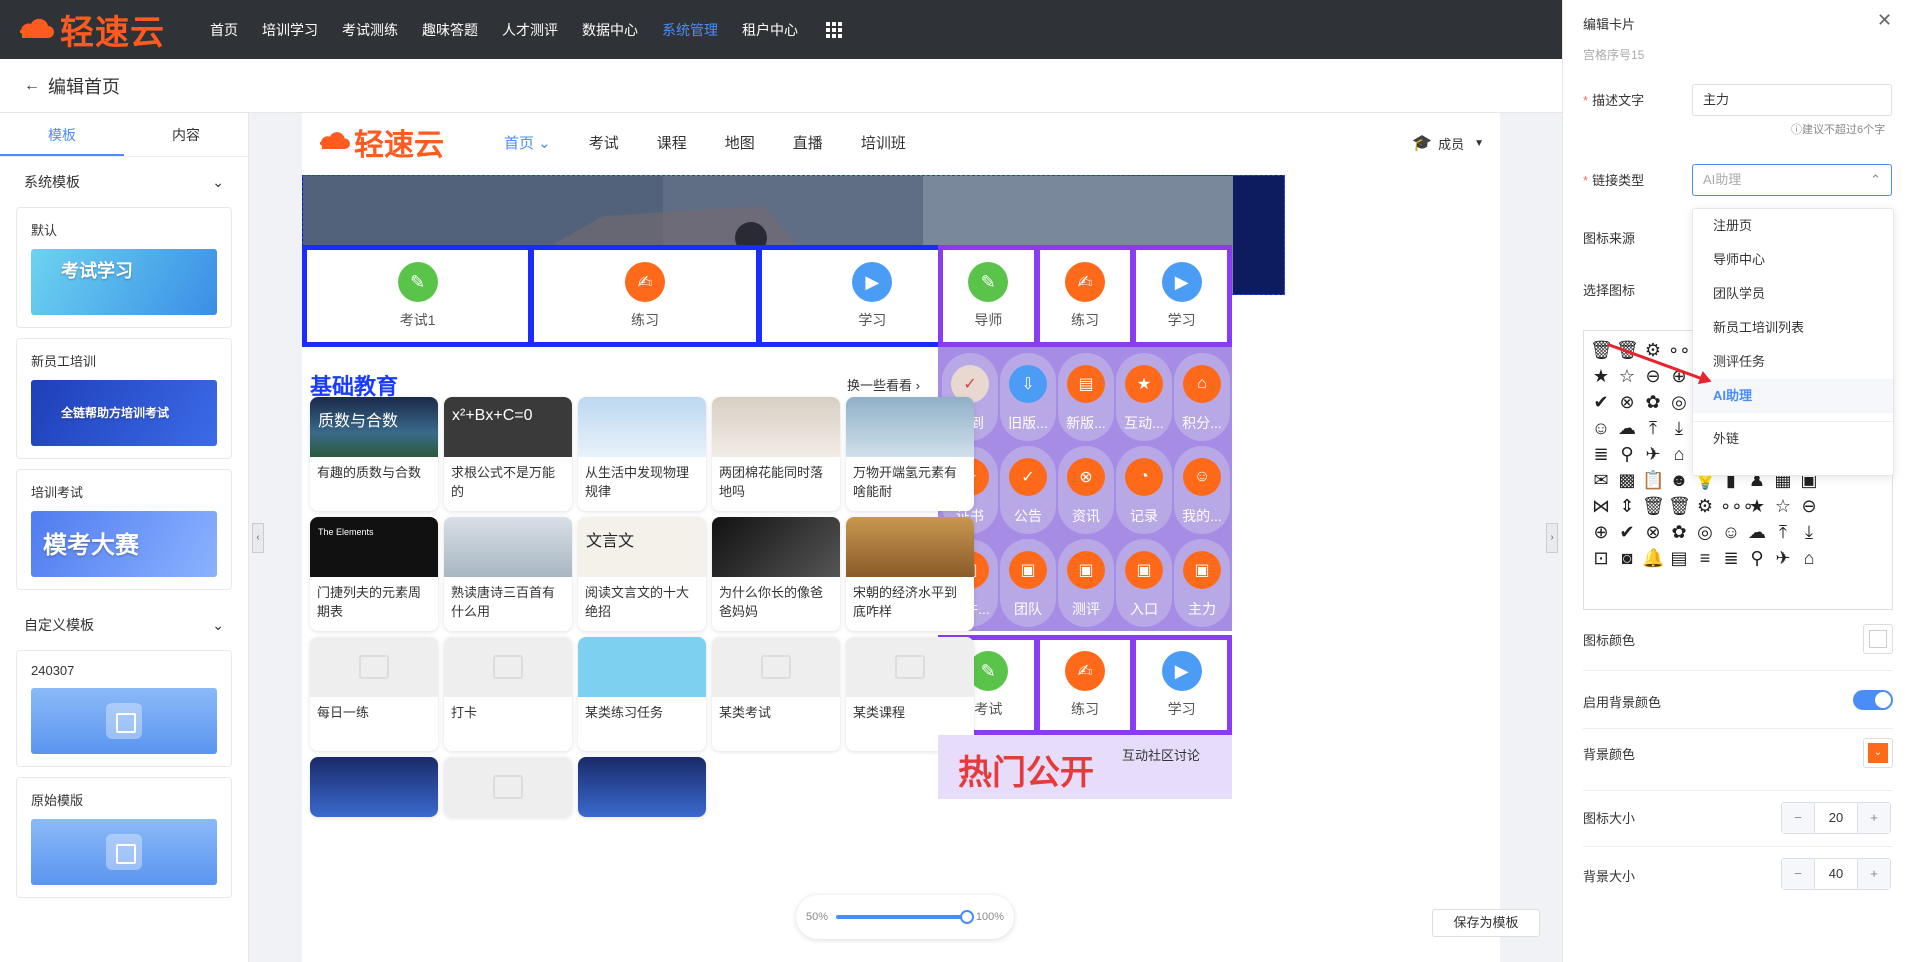 This screenshot has height=962, width=1912. I want to click on icon-block-1: ✎ 考试1 ✍ 练习 ▶ 学习, so click(645, 296).